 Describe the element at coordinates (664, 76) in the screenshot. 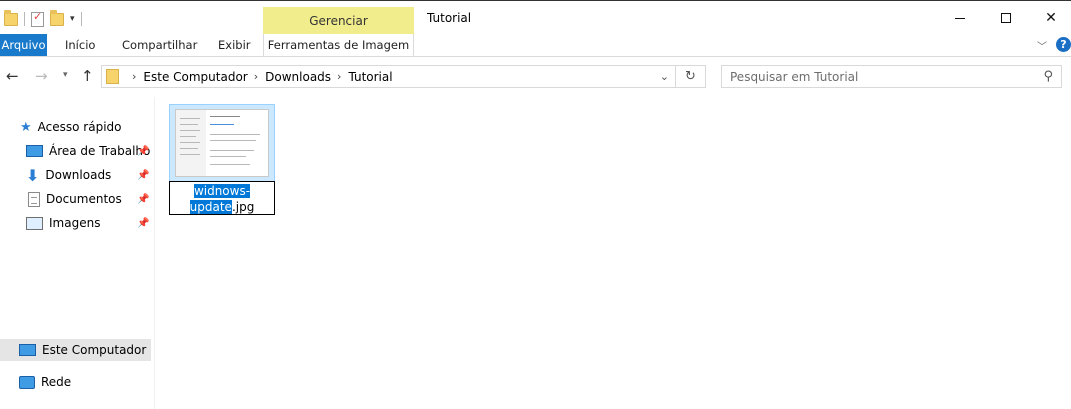

I see `chevron-down-icon: ⌄` at that location.